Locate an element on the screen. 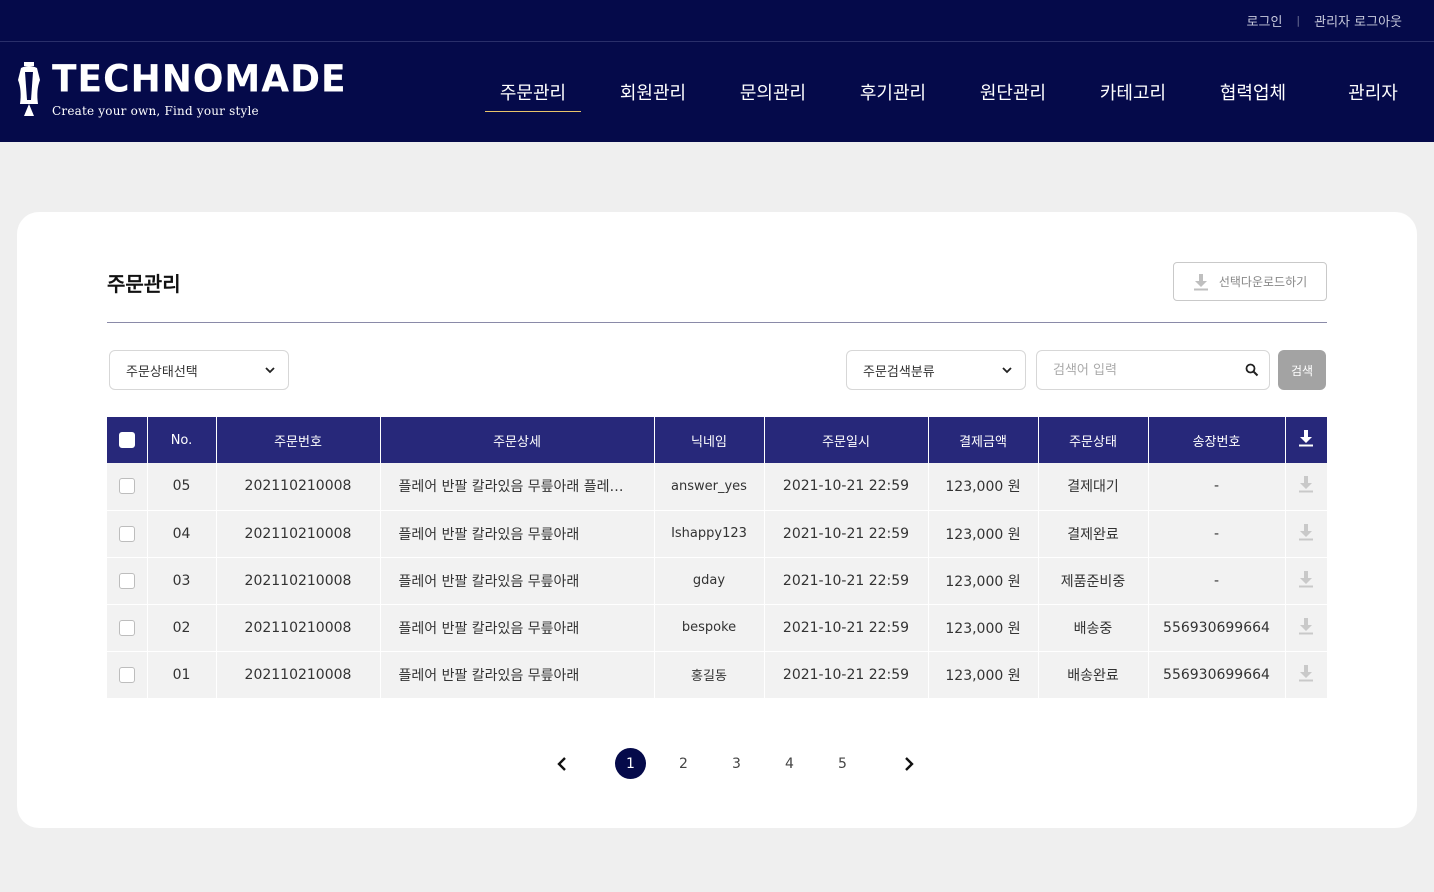 The image size is (1434, 892). select-all-cell is located at coordinates (127, 440).